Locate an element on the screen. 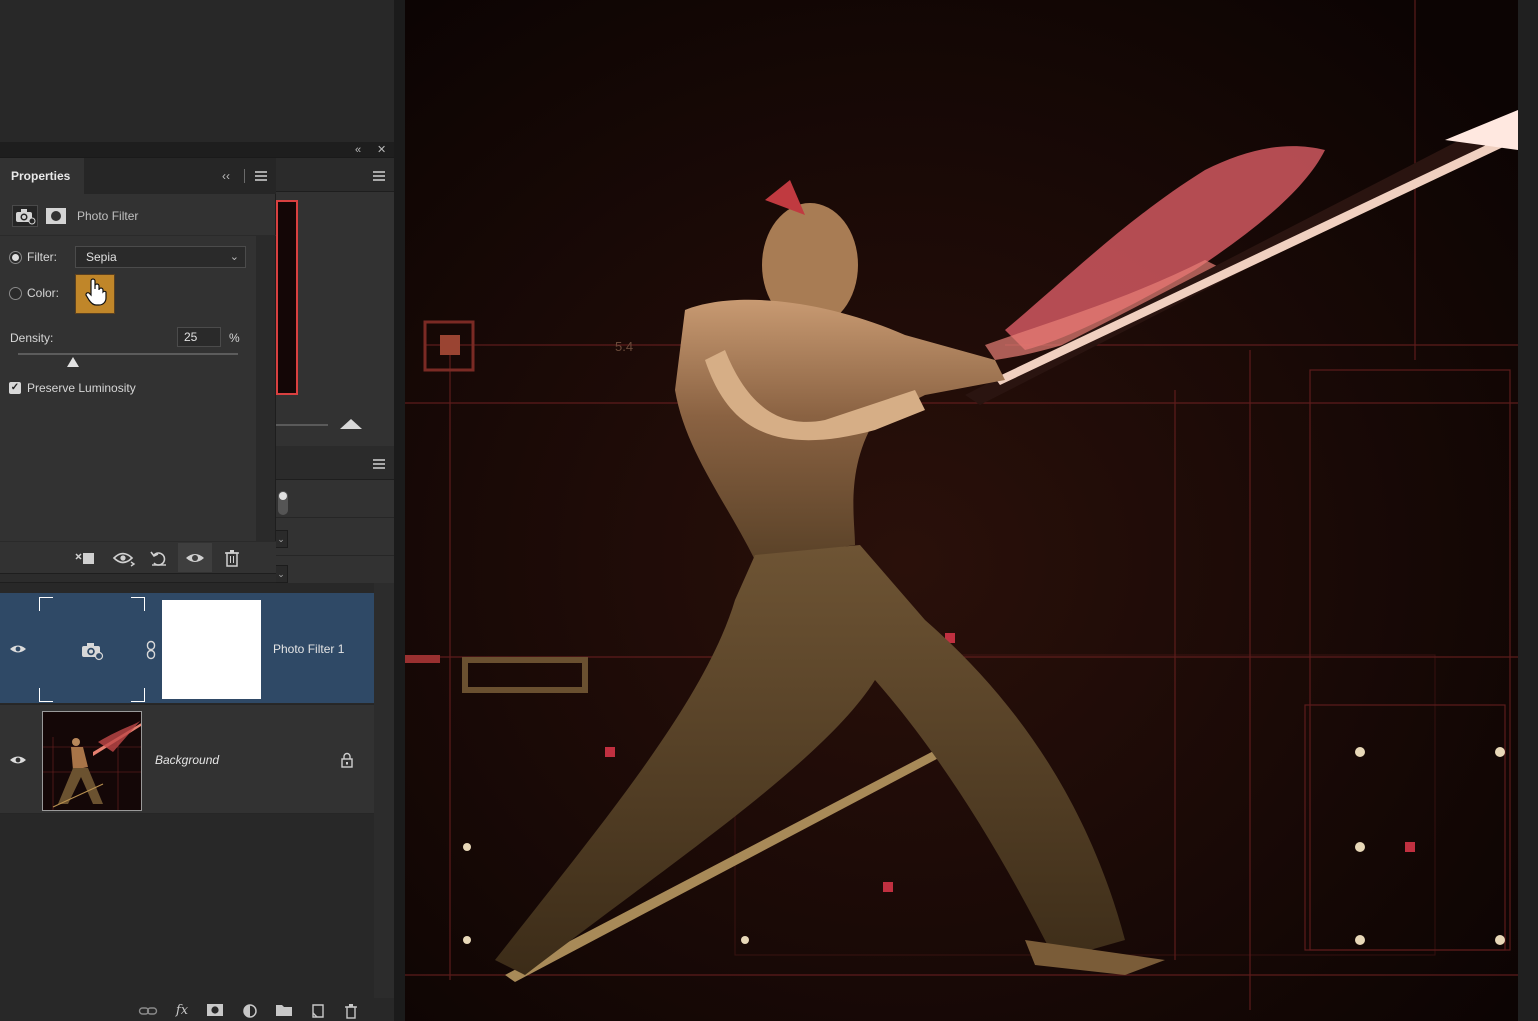 The height and width of the screenshot is (1021, 1538). density-label: Density: is located at coordinates (32, 338).